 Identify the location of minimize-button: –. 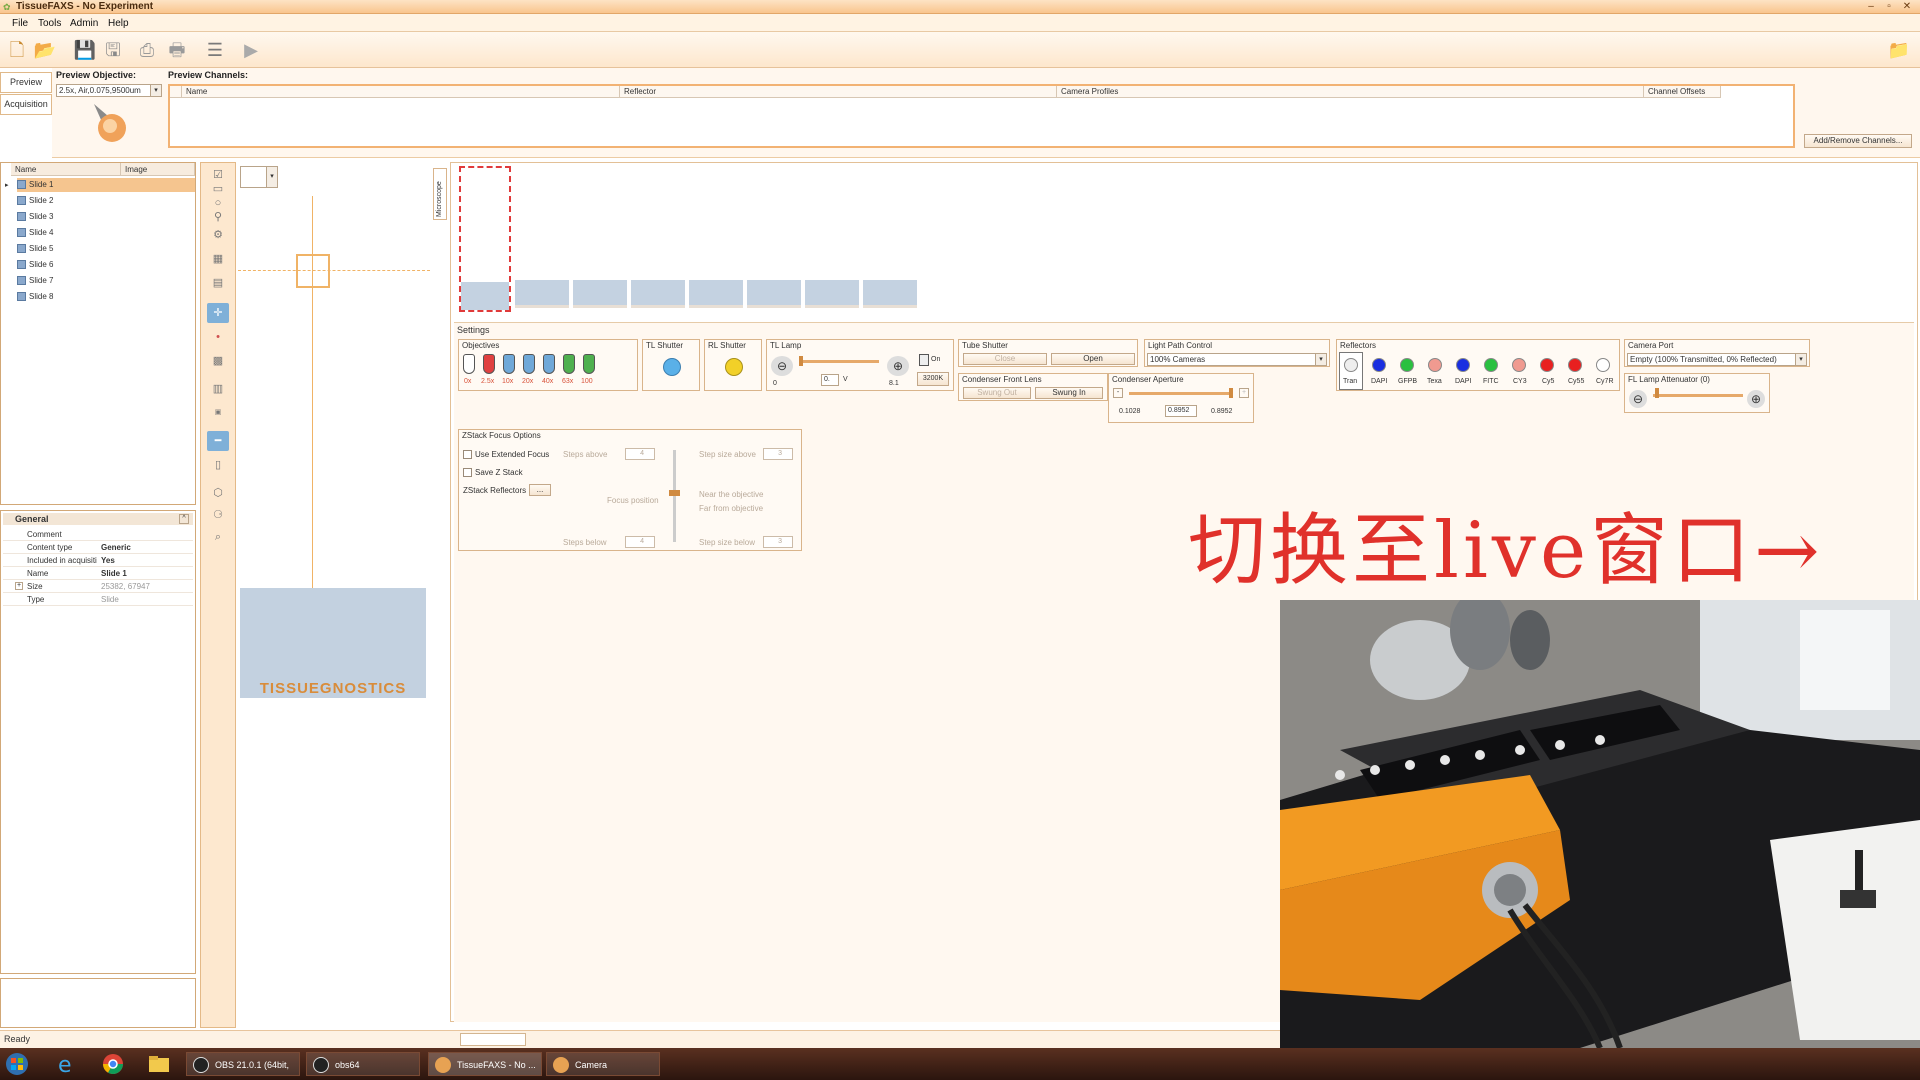
(1871, 6).